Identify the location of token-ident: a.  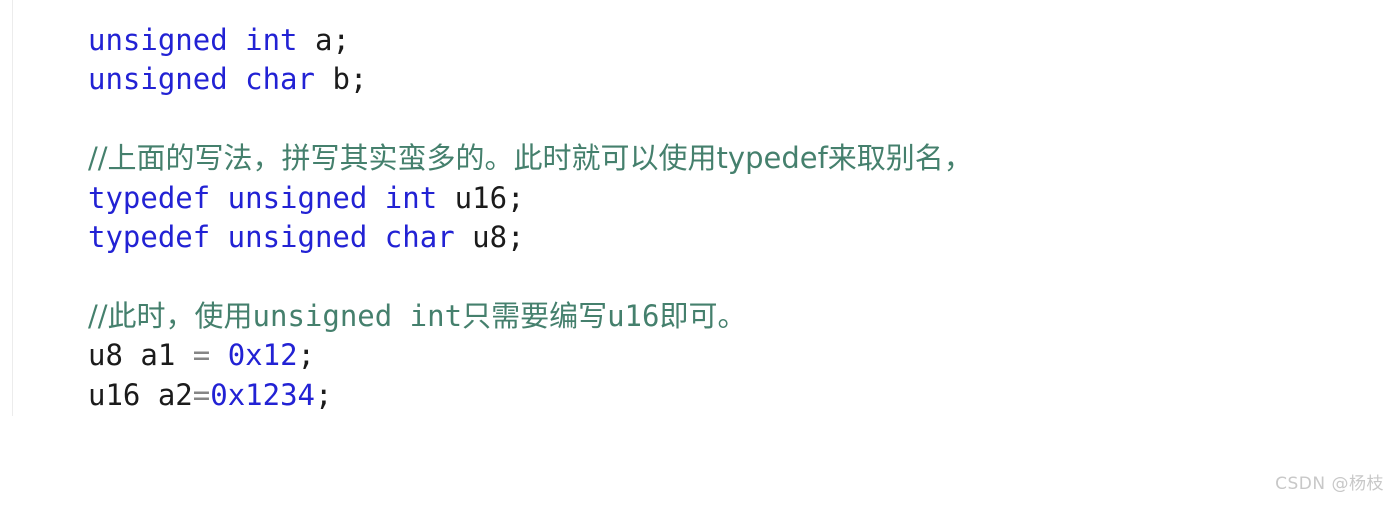
(315, 40).